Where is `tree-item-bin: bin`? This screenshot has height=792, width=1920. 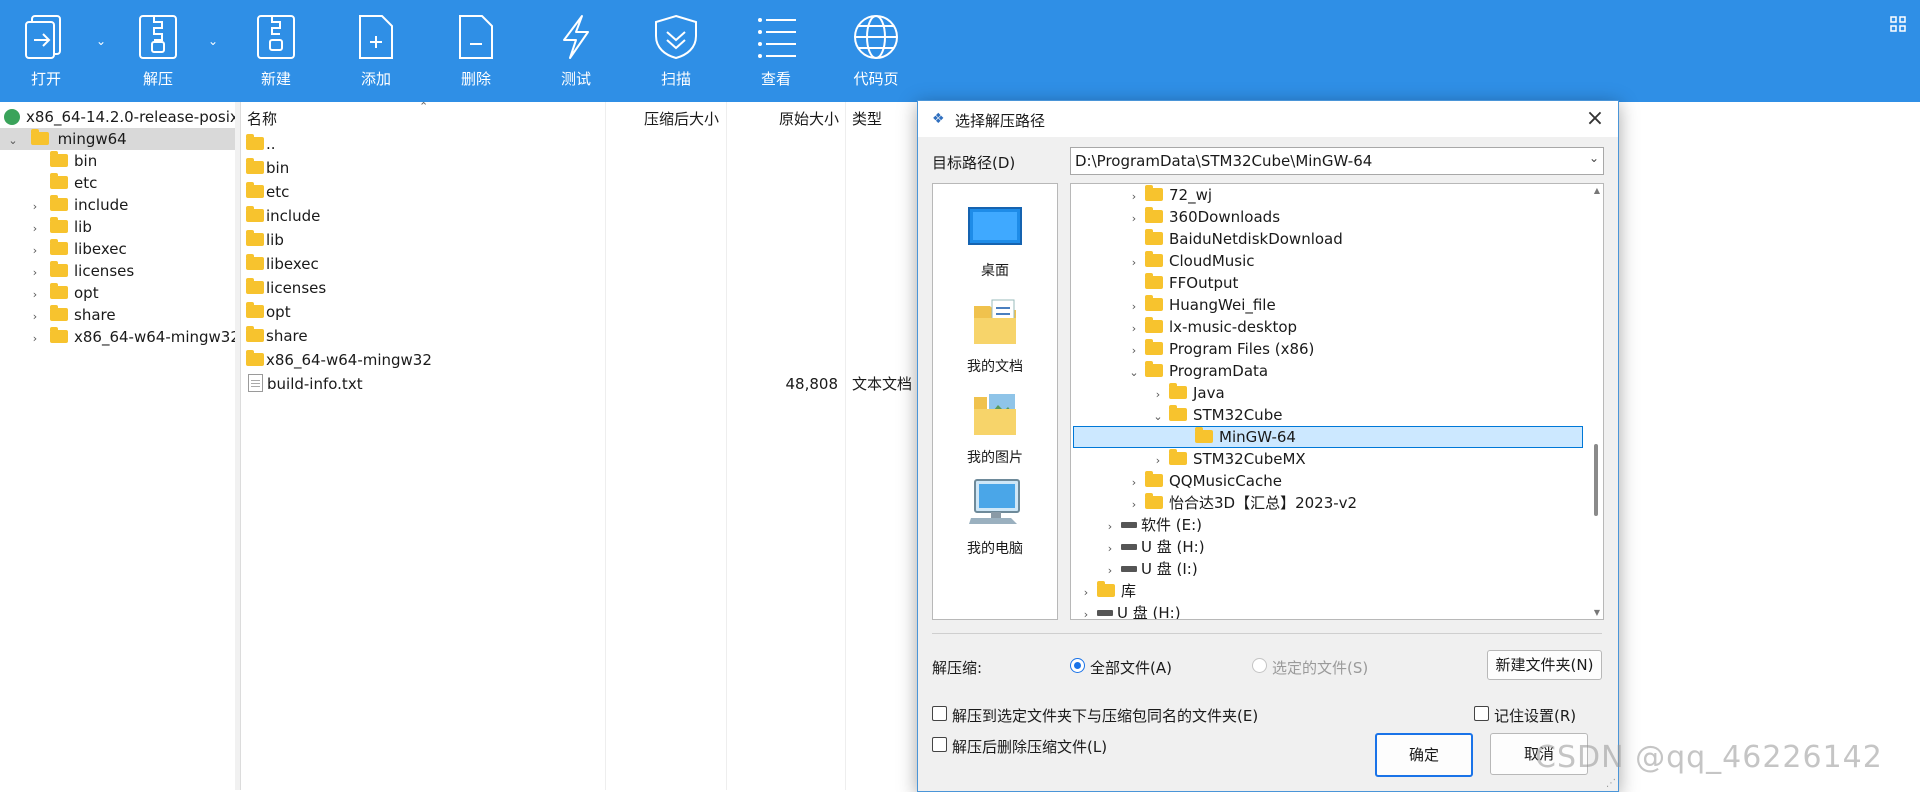
tree-item-bin: bin is located at coordinates (73, 161).